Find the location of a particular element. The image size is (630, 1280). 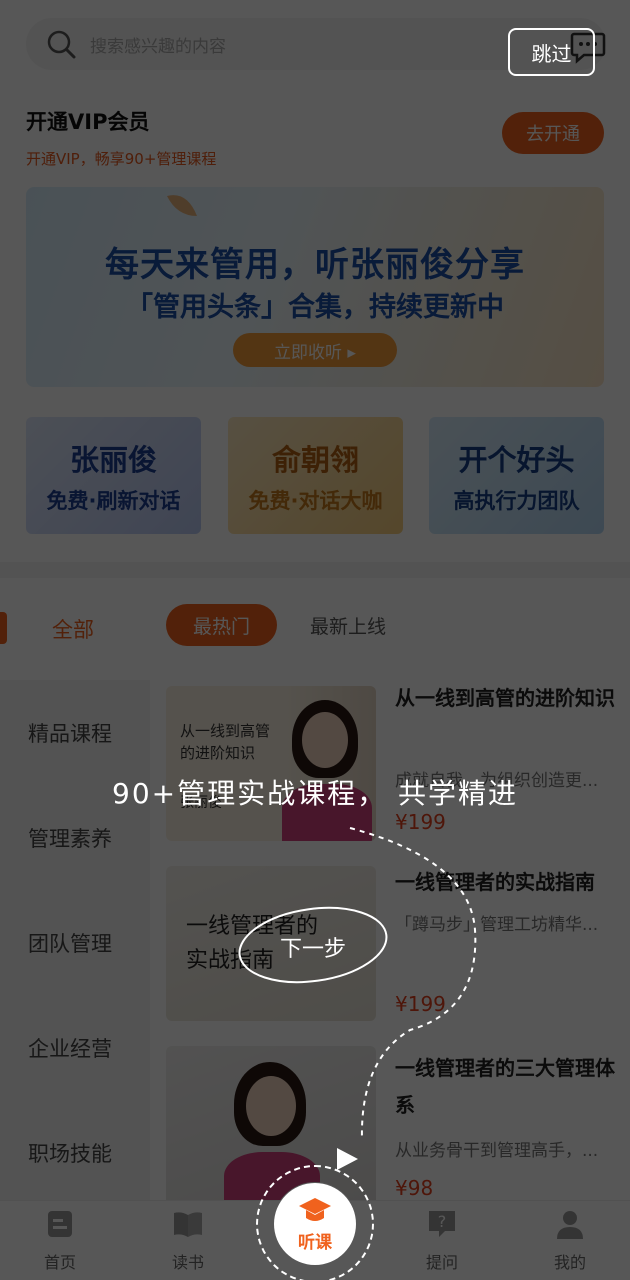

guide-arrow-path is located at coordinates (357, 998).